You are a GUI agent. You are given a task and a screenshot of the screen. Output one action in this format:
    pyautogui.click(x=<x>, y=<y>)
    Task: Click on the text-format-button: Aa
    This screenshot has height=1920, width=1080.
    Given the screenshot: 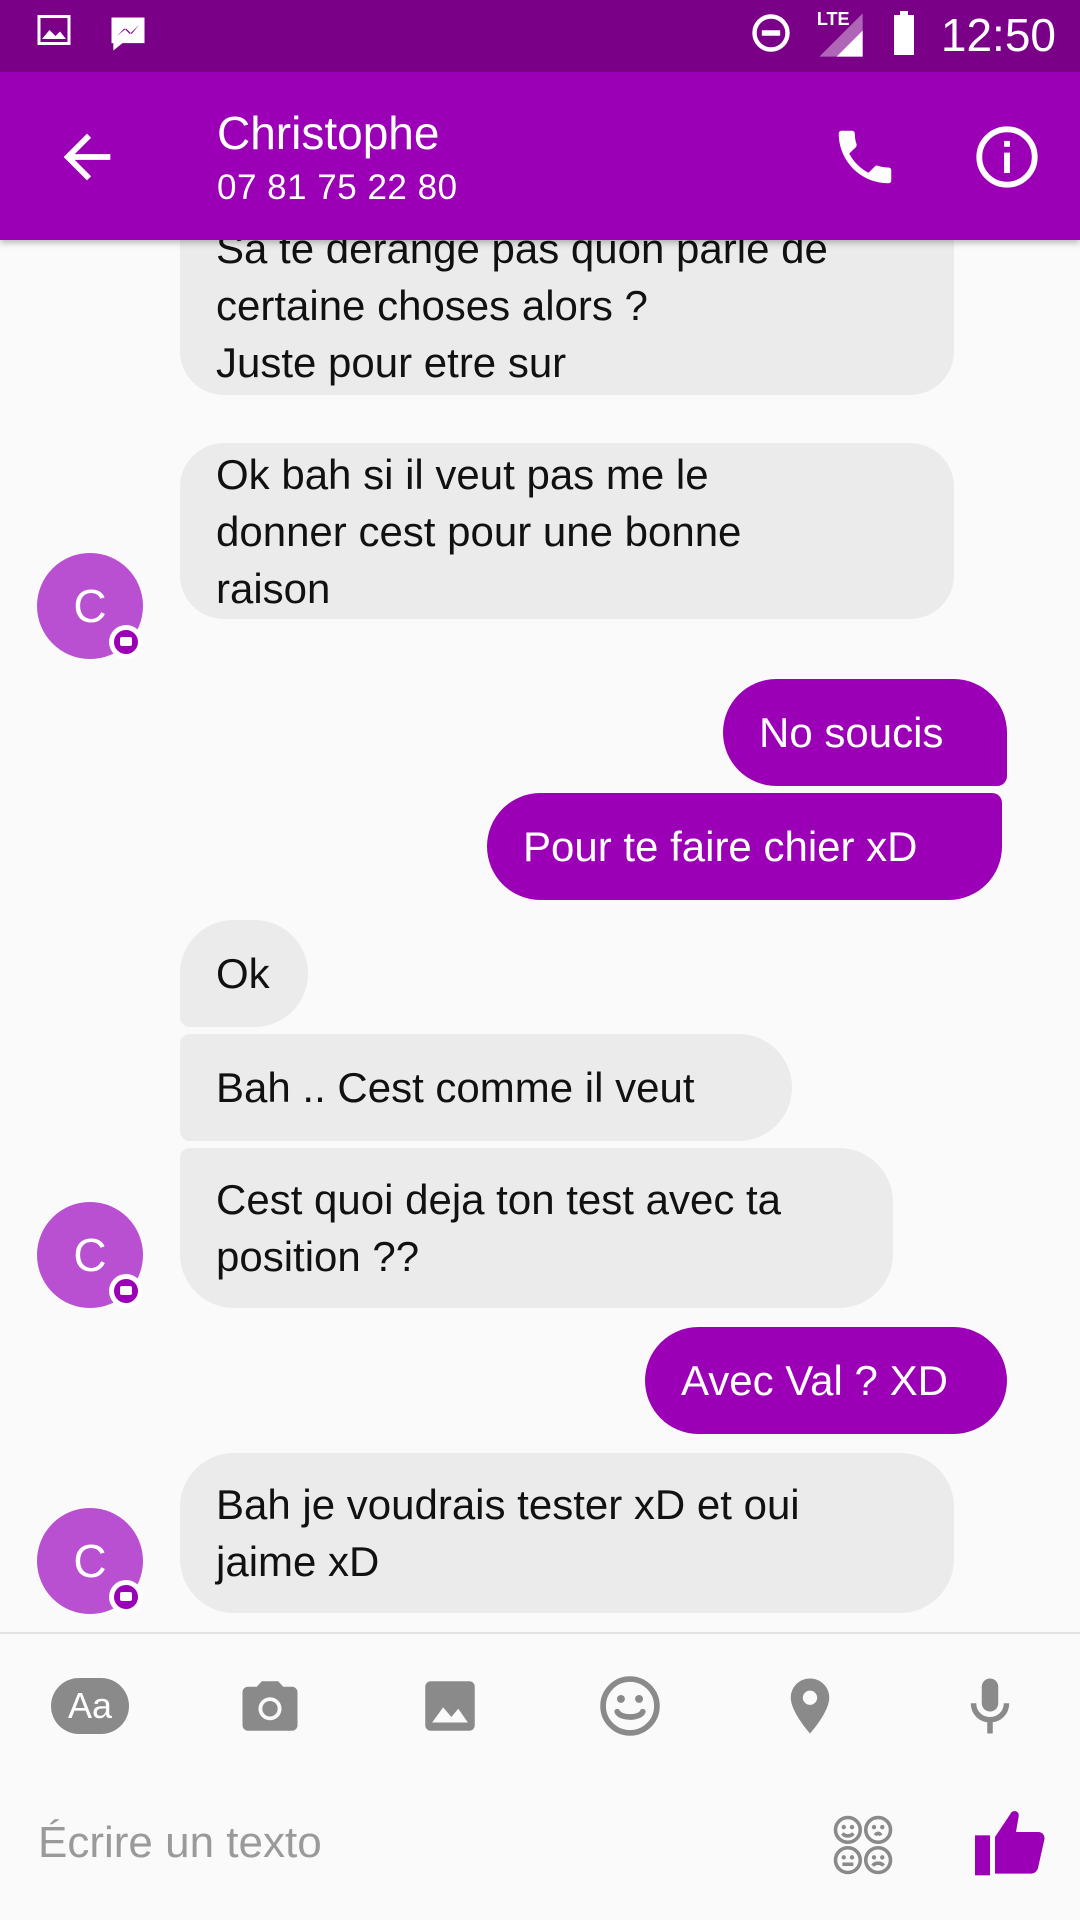 What is the action you would take?
    pyautogui.click(x=90, y=1706)
    